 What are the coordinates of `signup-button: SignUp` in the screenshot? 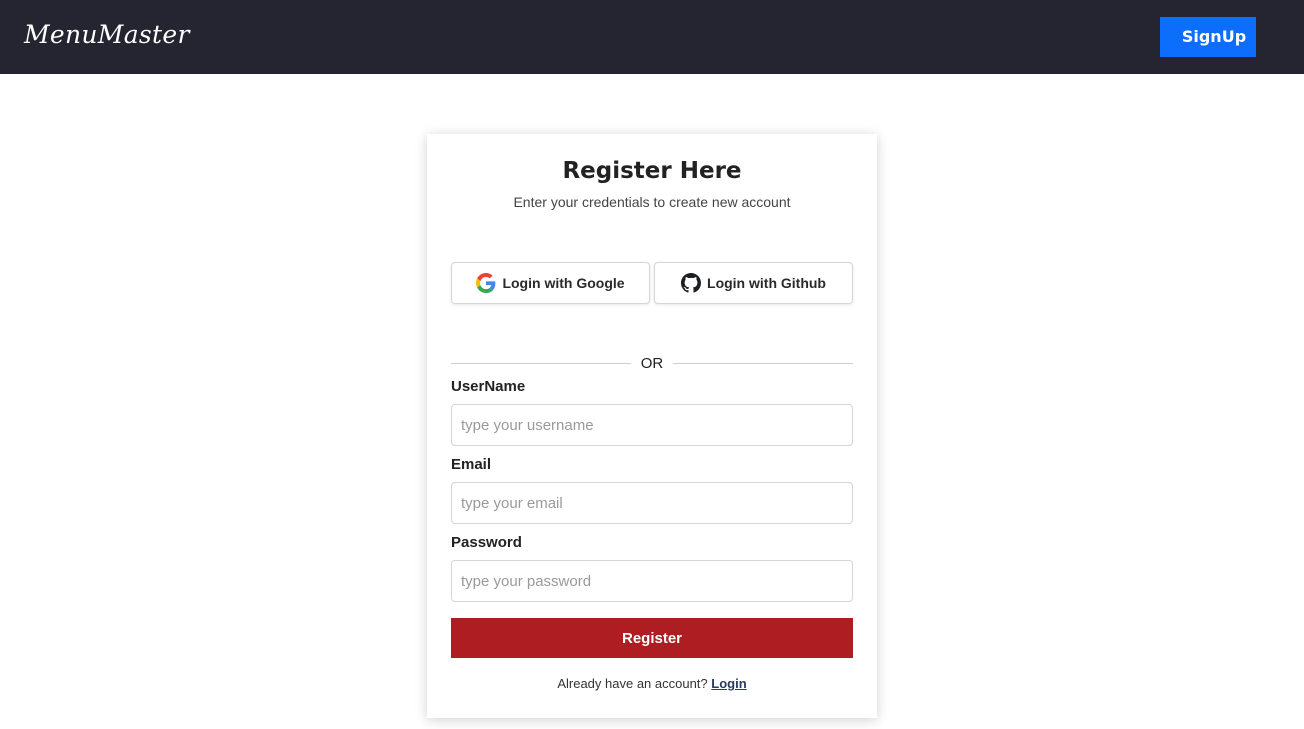 It's located at (1208, 37).